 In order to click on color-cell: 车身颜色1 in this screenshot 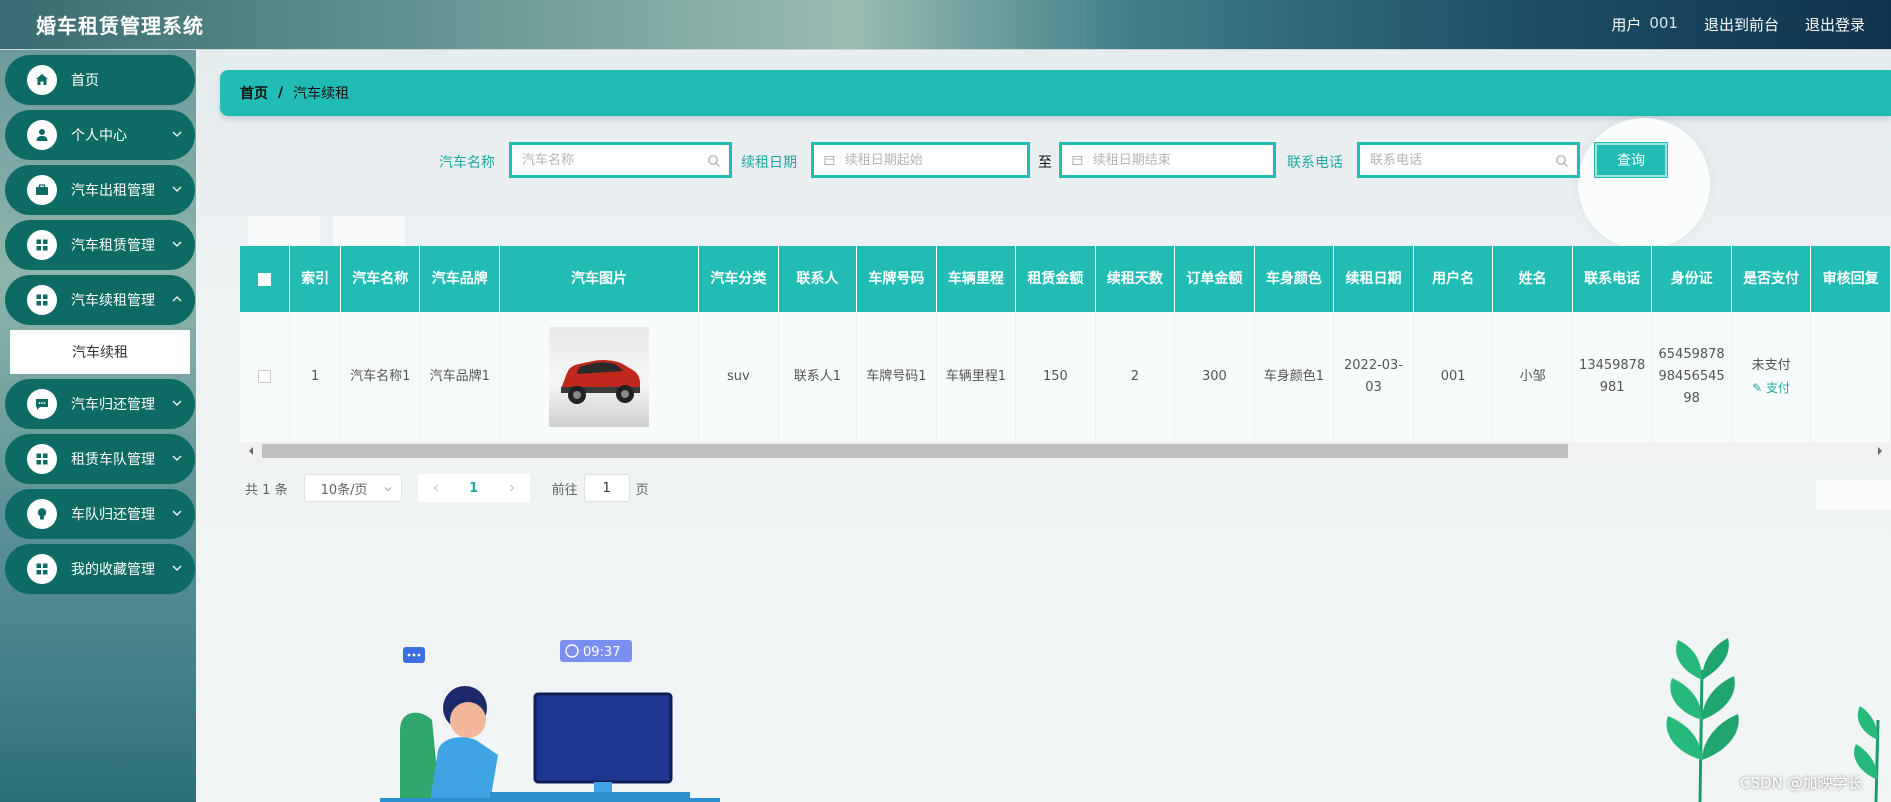, I will do `click(1294, 377)`.